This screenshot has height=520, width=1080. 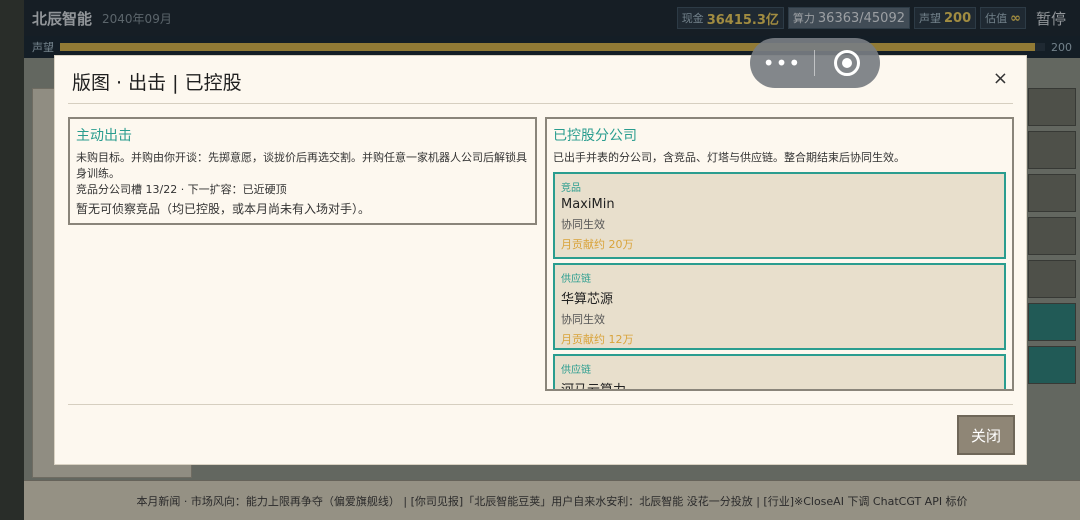 What do you see at coordinates (779, 372) in the screenshot?
I see `company-card: 供应链 河马云算力` at bounding box center [779, 372].